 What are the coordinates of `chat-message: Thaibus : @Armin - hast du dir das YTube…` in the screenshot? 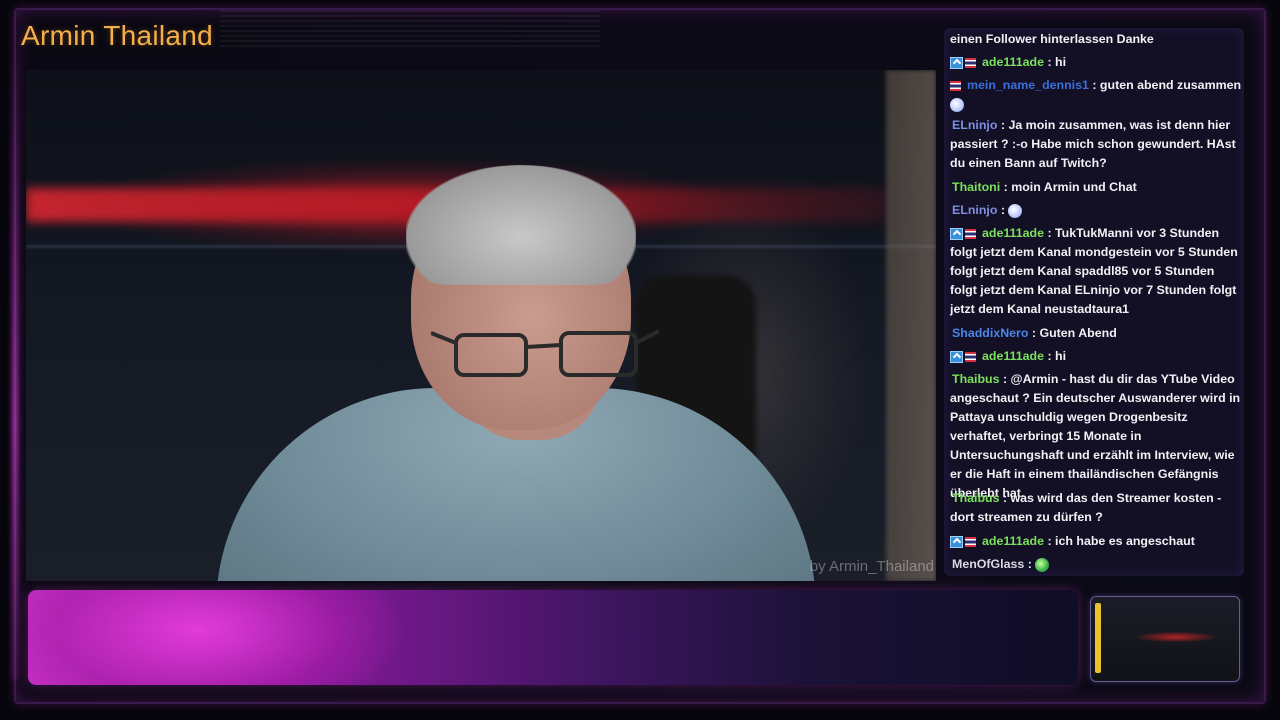 It's located at (1097, 435).